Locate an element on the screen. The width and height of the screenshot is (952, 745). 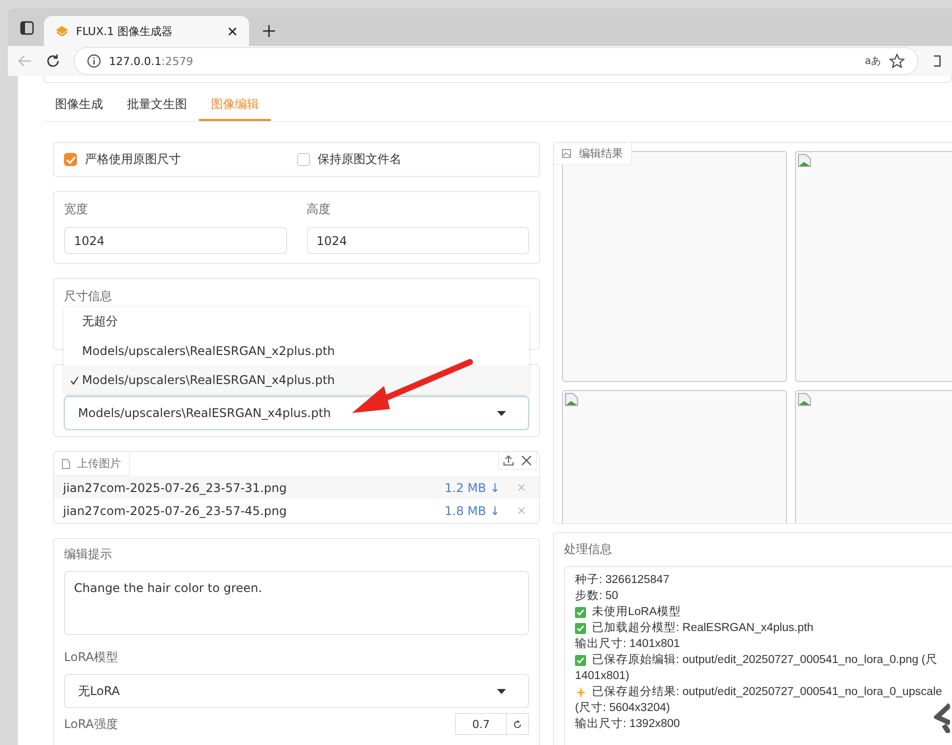
log-line: 种子: 3266125847 is located at coordinates (622, 580).